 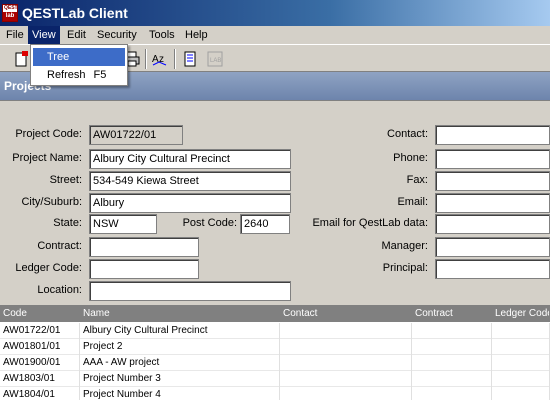 I want to click on logo-bottom-text: lab, so click(x=10, y=16).